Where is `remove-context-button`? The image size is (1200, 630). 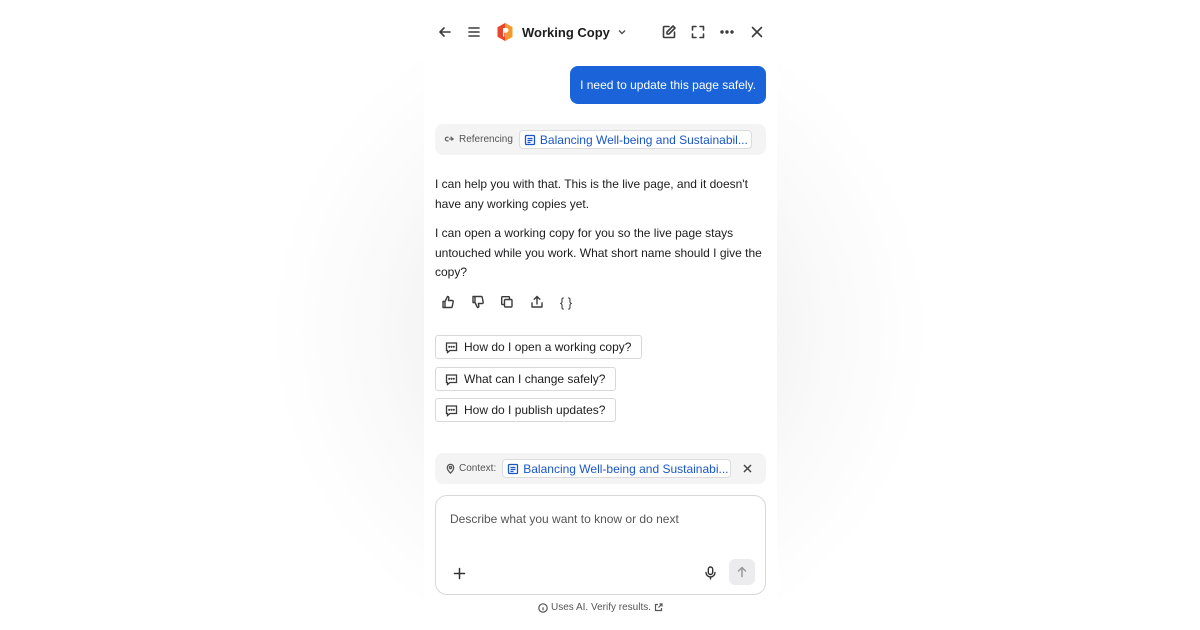
remove-context-button is located at coordinates (747, 468).